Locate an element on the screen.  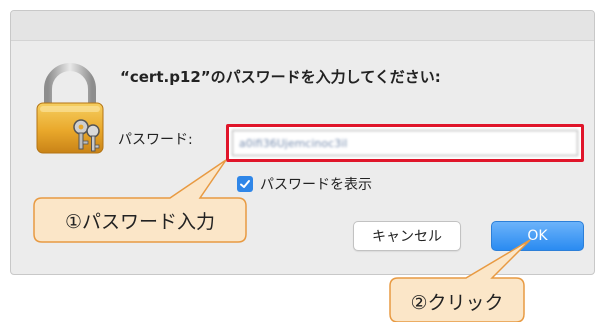
dialog-titlebar is located at coordinates (302, 26).